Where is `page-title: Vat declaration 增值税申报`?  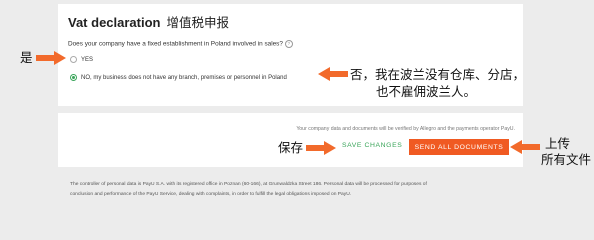
page-title: Vat declaration 增值税申报 is located at coordinates (148, 21).